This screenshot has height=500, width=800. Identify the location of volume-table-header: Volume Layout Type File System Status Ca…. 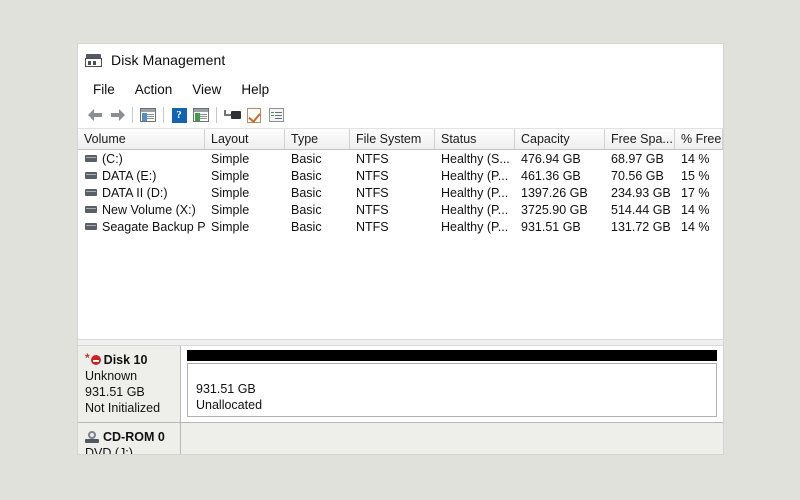
(400, 139).